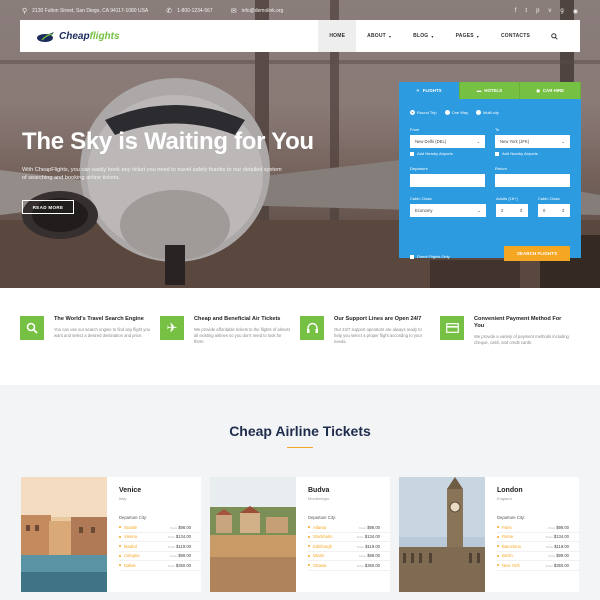 Image resolution: width=600 pixels, height=600 pixels. What do you see at coordinates (123, 498) in the screenshot?
I see `card-country: Italy` at bounding box center [123, 498].